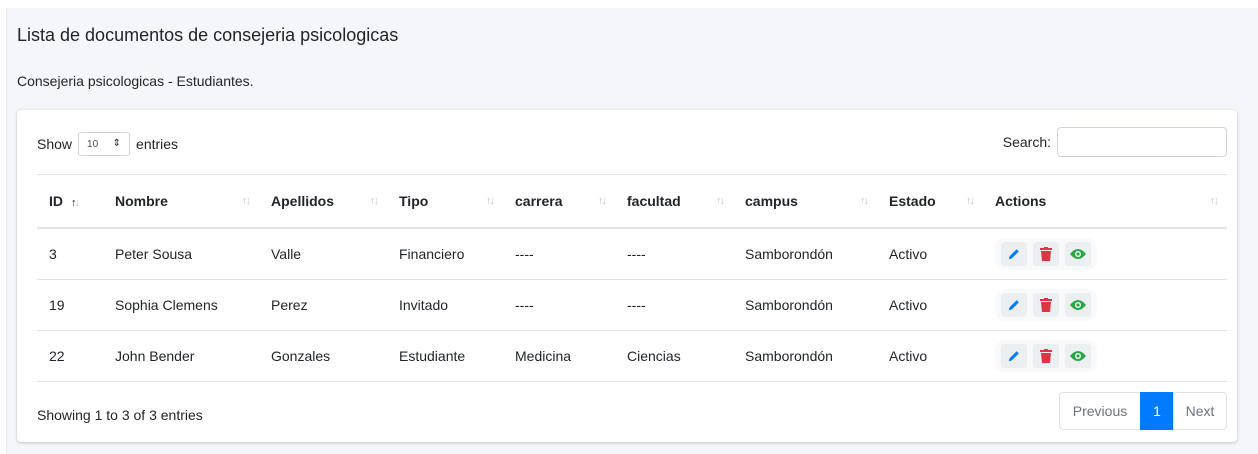 Image resolution: width=1258 pixels, height=454 pixels. What do you see at coordinates (157, 144) in the screenshot?
I see `entries-label: entries` at bounding box center [157, 144].